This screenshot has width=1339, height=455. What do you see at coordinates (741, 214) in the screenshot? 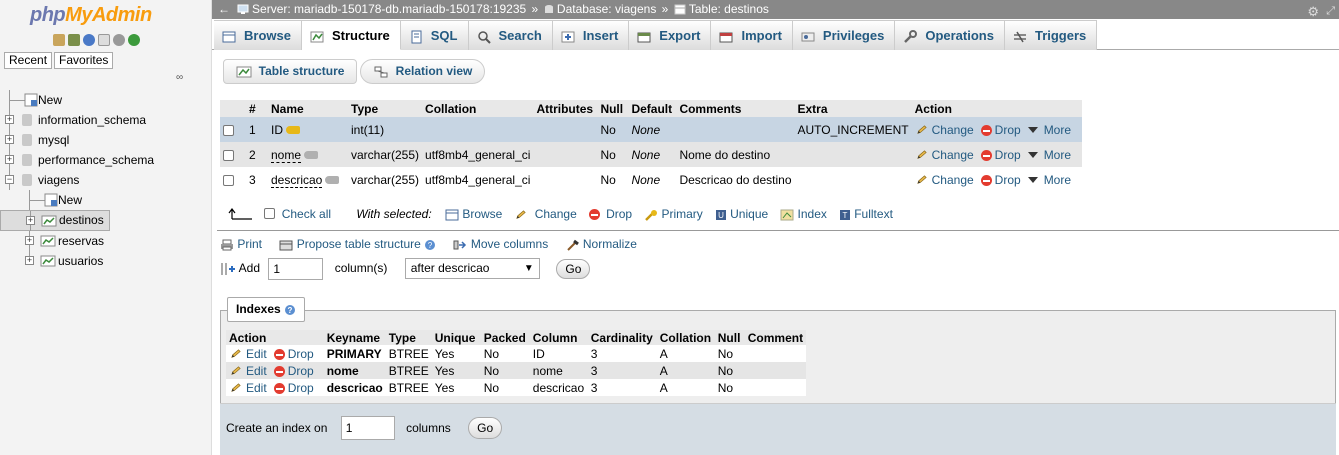
I see `with-selected-unique-button: U Unique` at bounding box center [741, 214].